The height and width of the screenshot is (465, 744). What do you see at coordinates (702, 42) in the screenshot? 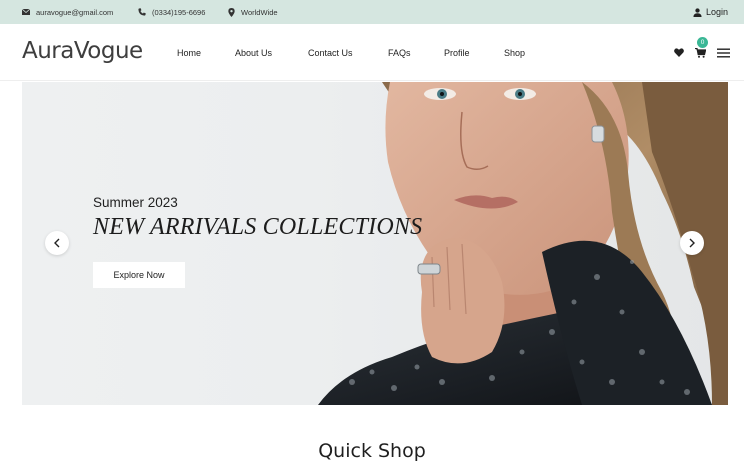
I see `cart-count-badge: 0` at bounding box center [702, 42].